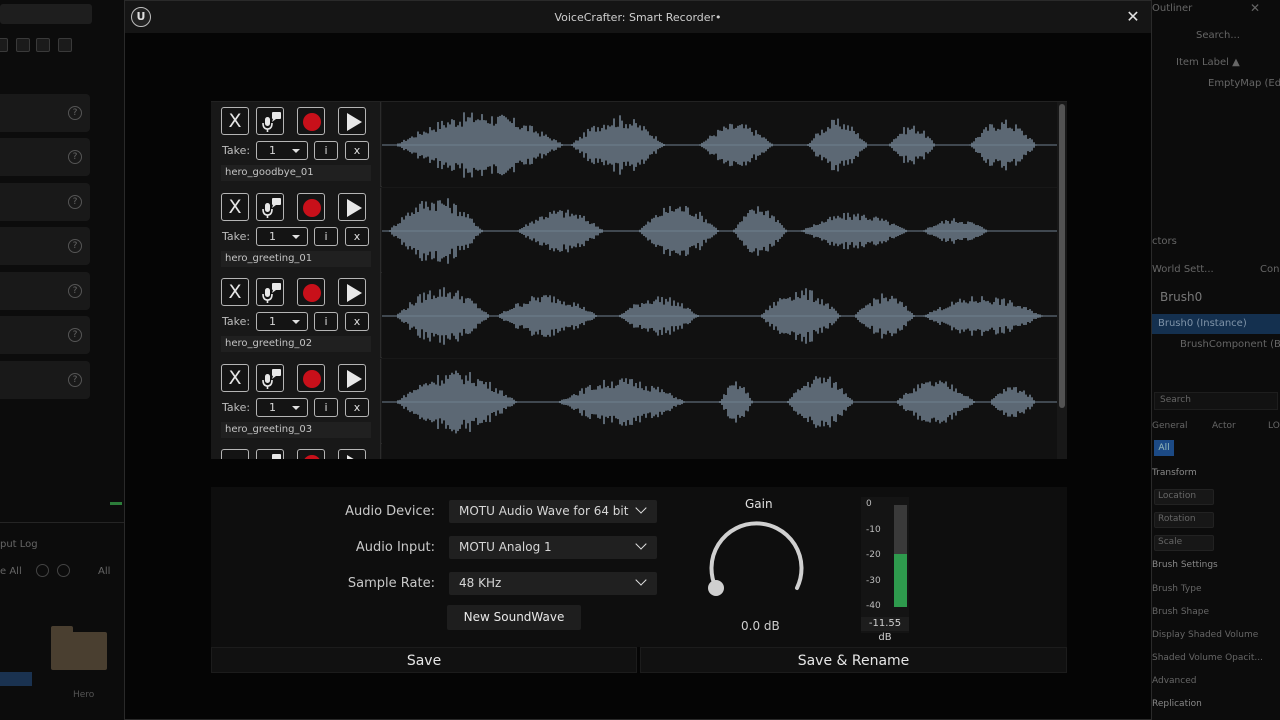 Image resolution: width=1280 pixels, height=720 pixels. What do you see at coordinates (1175, 400) in the screenshot?
I see `bg-search-label: Search` at bounding box center [1175, 400].